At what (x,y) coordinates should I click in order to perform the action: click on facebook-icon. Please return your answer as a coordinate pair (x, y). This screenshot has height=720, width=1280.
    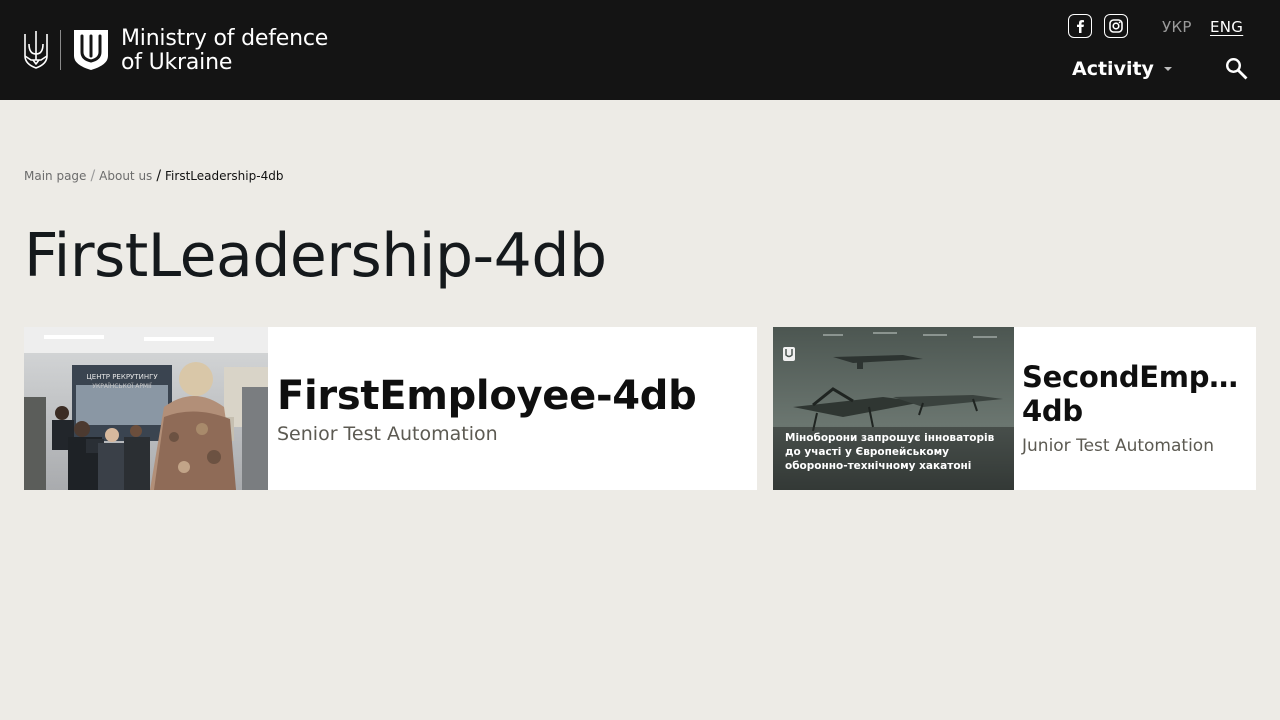
    Looking at the image, I should click on (1080, 26).